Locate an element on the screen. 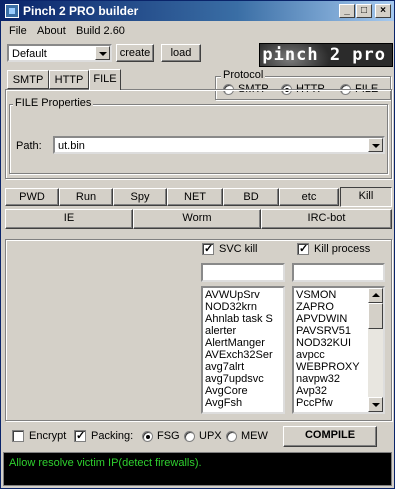  menu-about: About is located at coordinates (51, 31).